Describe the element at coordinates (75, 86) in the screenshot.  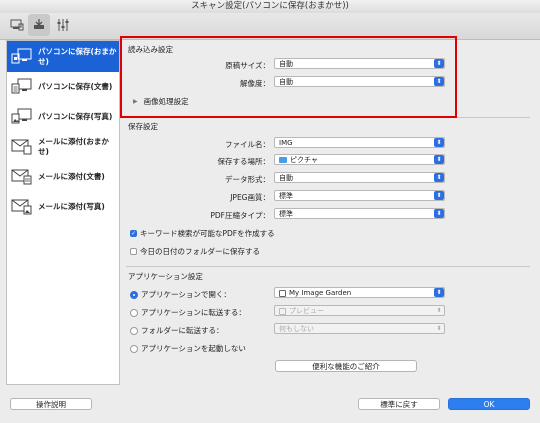
I see `sidebar-item-label: パソコンに保存(文書)` at that location.